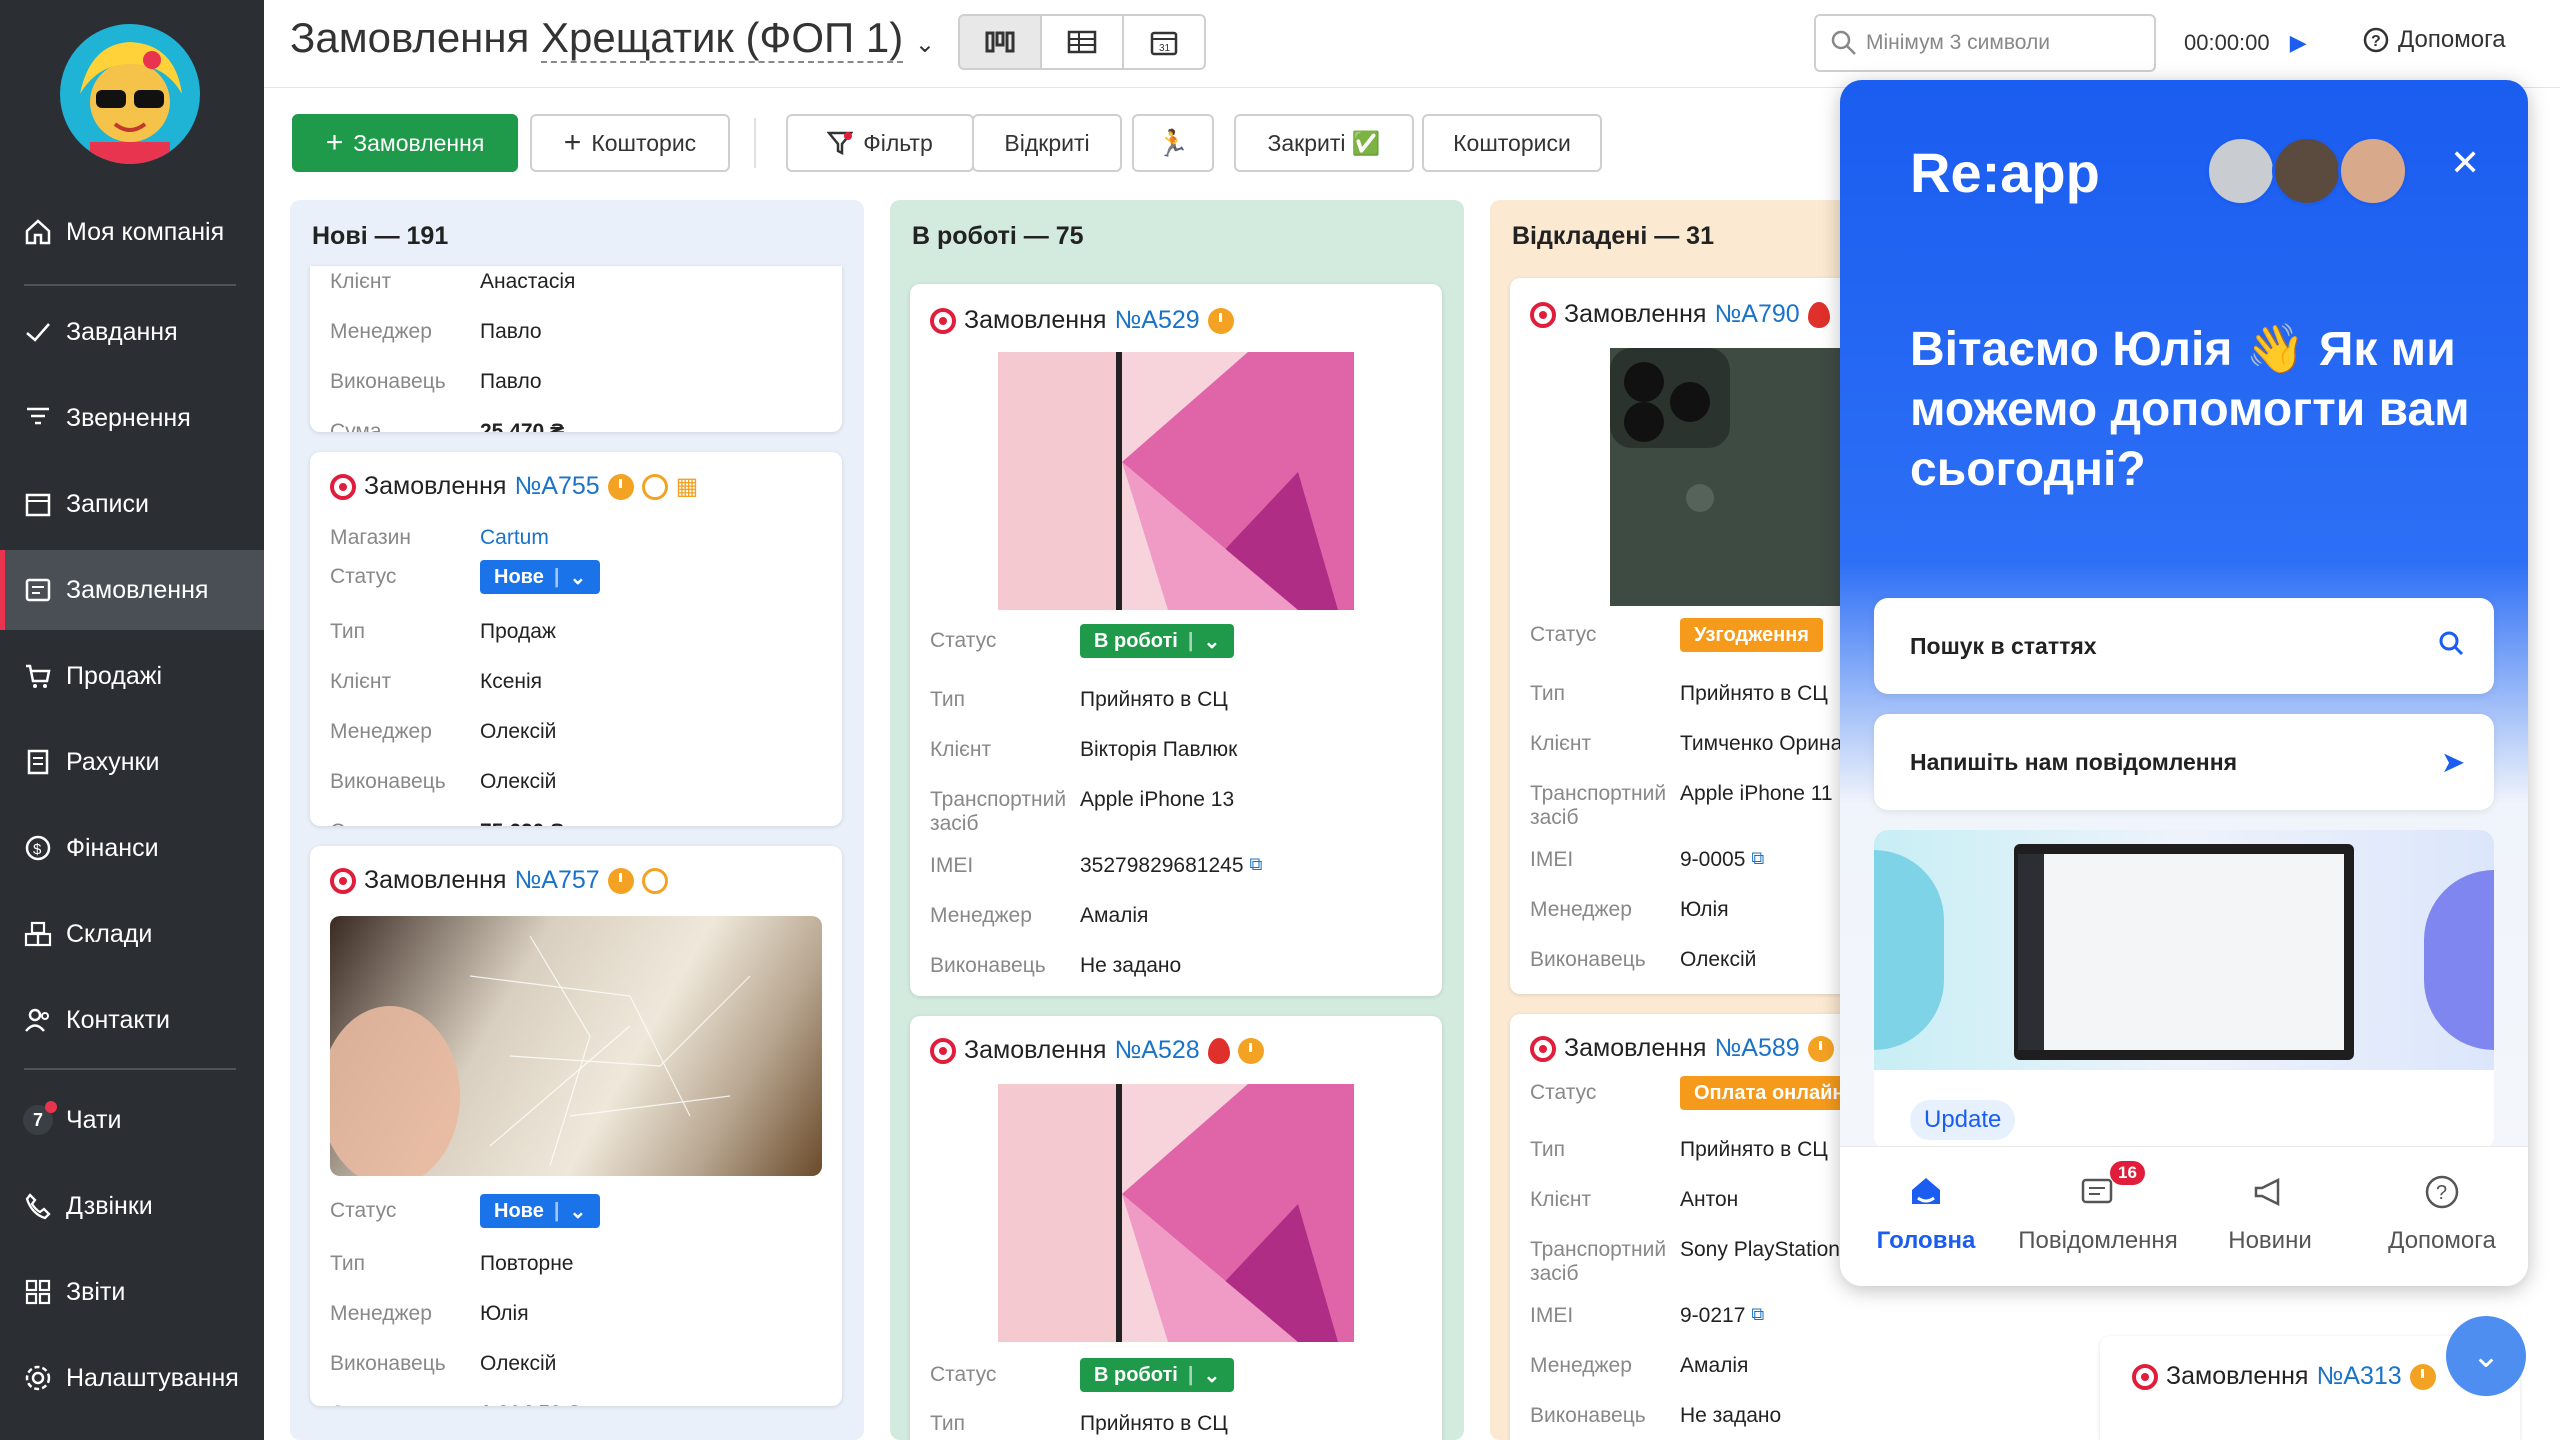  Describe the element at coordinates (1324, 143) in the screenshot. I see `closed-filter-button: Закриті ✅` at that location.